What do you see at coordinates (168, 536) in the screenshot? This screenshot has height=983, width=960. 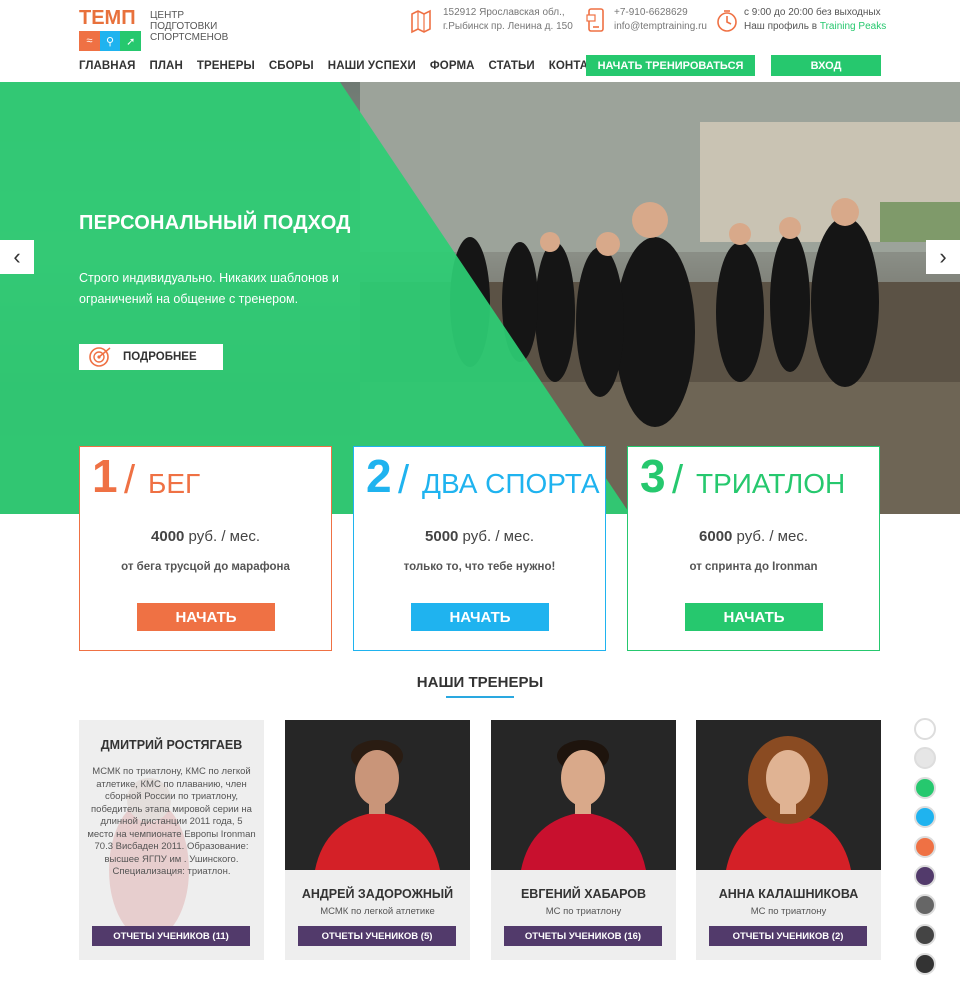 I see `plan-price-value: 4000` at bounding box center [168, 536].